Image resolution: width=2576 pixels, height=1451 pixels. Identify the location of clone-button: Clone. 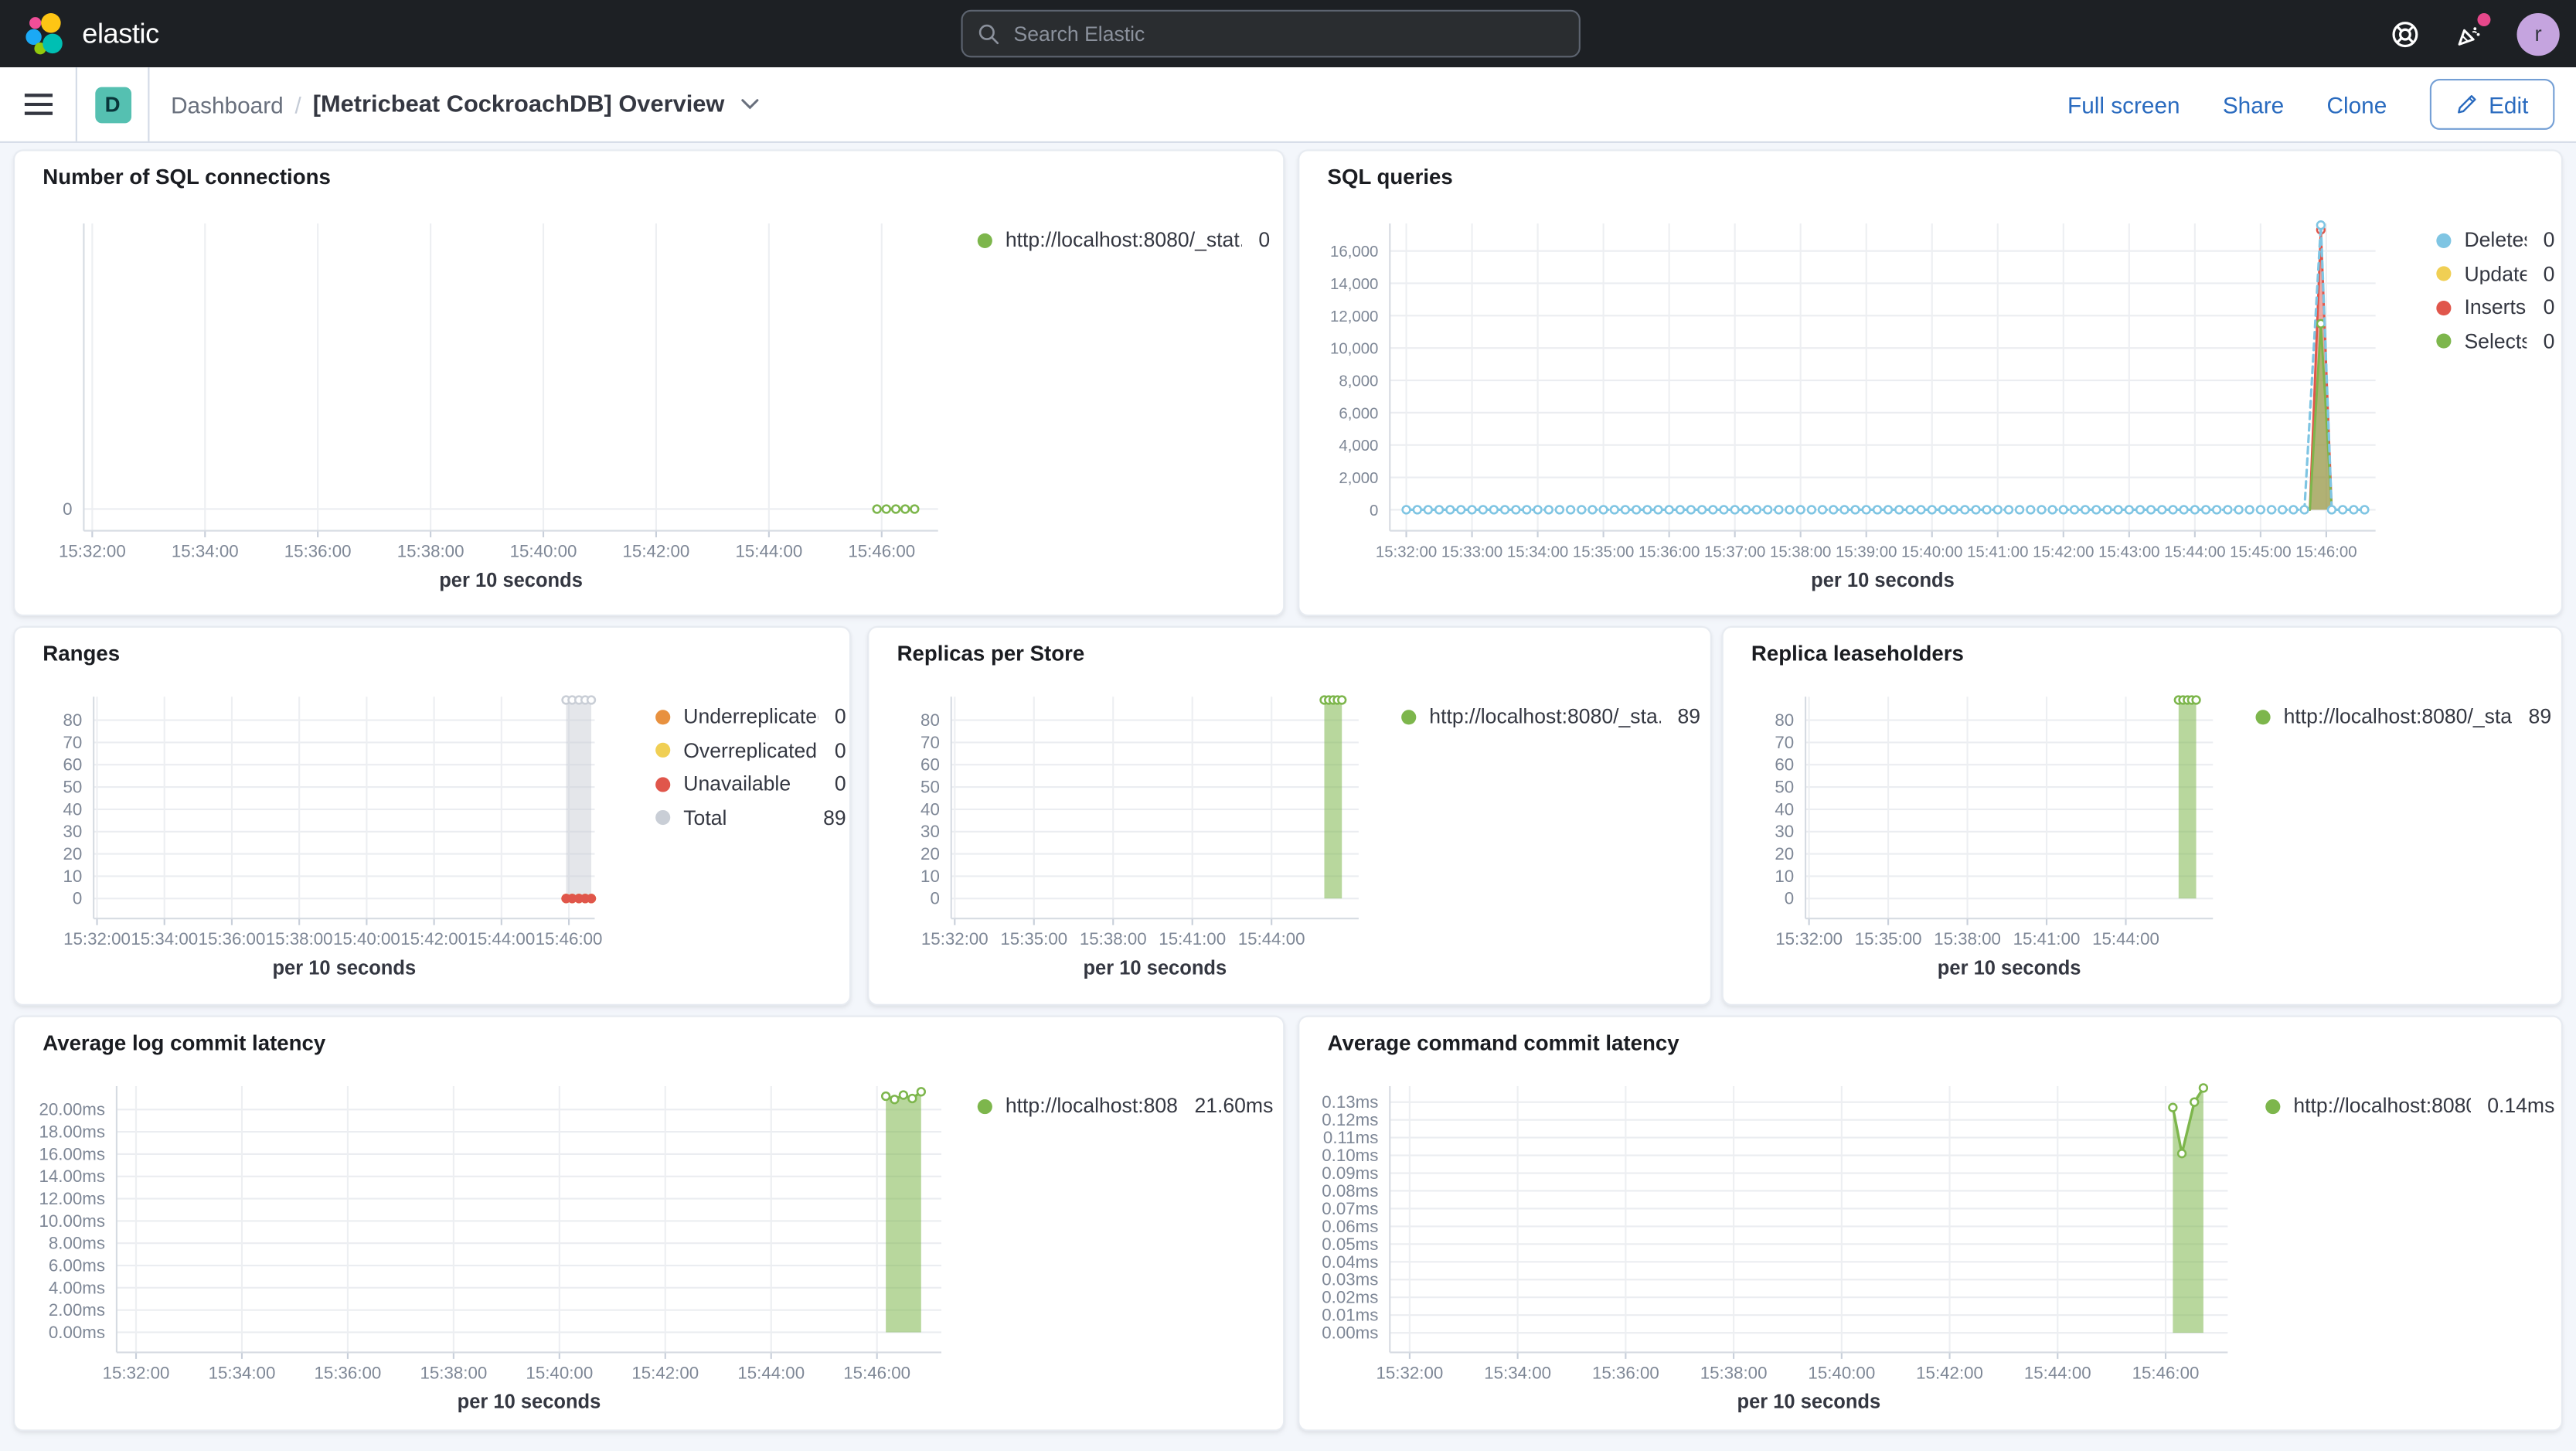
(2357, 104).